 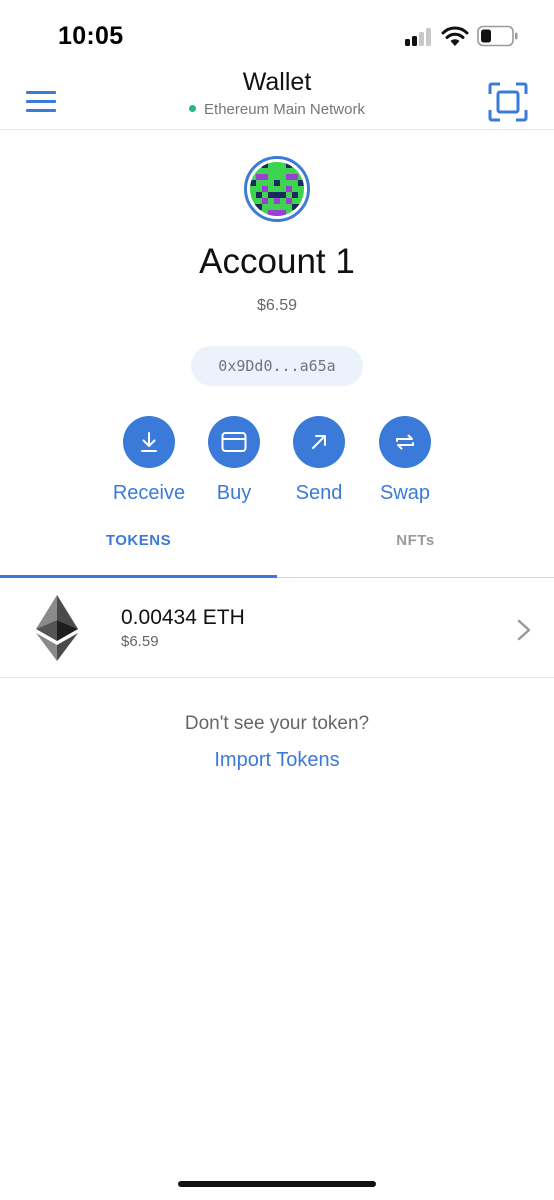 I want to click on tab-tokens: TOKENS, so click(x=138, y=548).